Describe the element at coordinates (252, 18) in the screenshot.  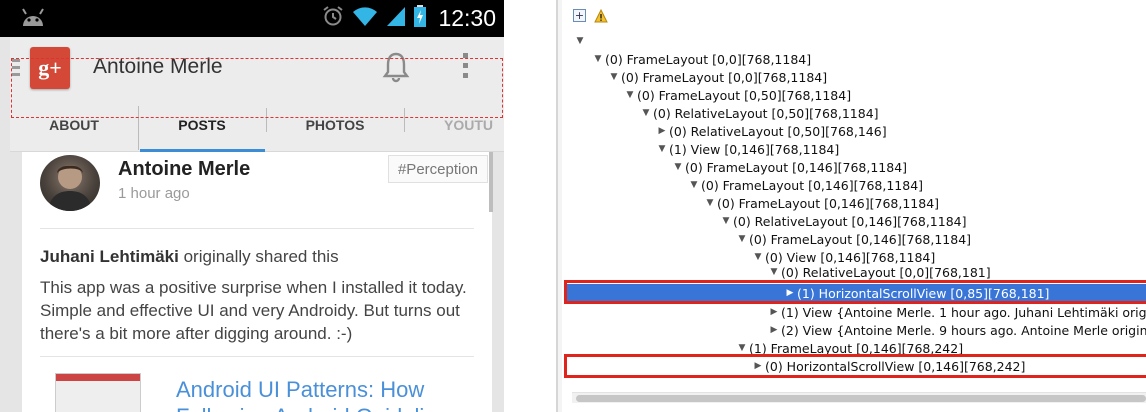
I see `status-bar: 12:30` at that location.